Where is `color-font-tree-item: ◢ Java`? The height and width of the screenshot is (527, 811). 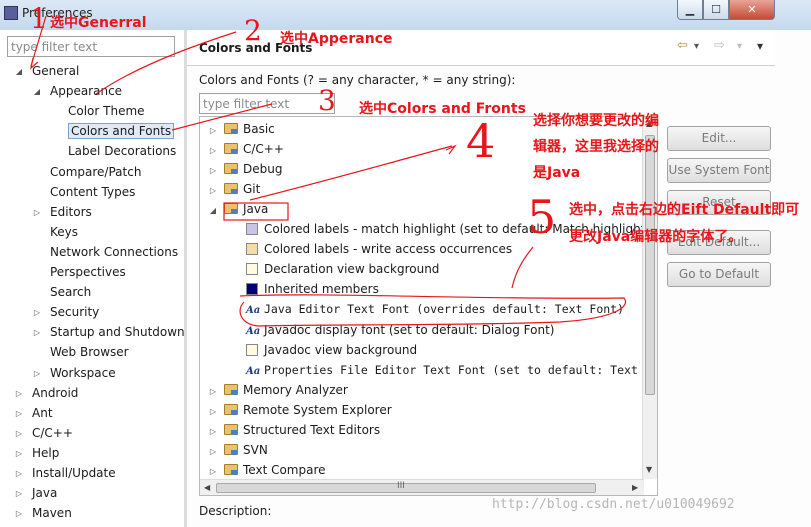
color-font-tree-item: ◢ Java is located at coordinates (238, 209).